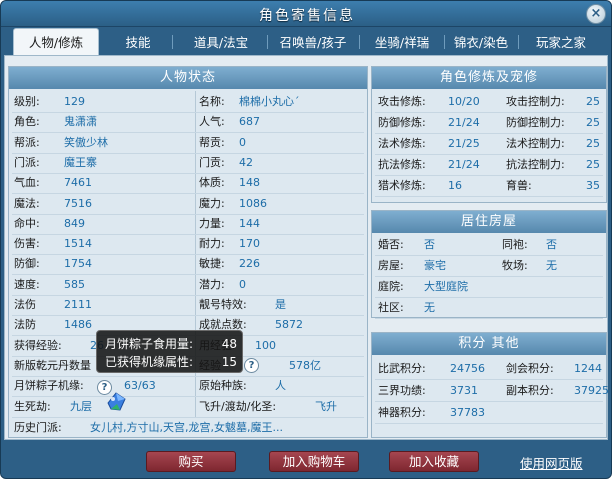 This screenshot has height=479, width=612. What do you see at coordinates (253, 203) in the screenshot?
I see `status-right-5-value: 1086` at bounding box center [253, 203].